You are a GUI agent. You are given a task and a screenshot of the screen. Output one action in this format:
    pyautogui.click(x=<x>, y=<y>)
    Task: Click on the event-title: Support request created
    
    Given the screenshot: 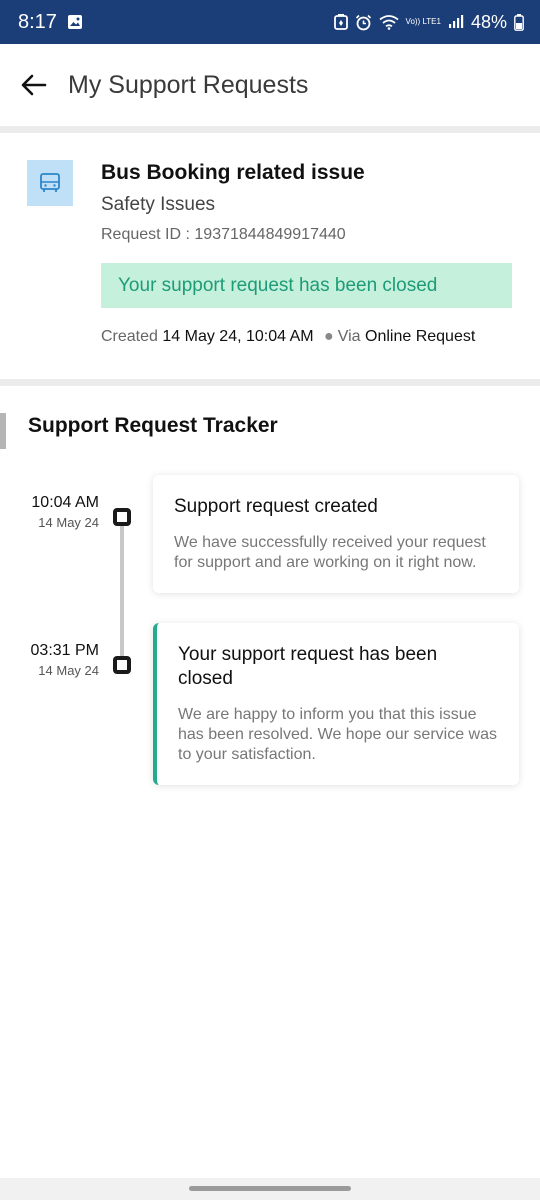 What is the action you would take?
    pyautogui.click(x=276, y=506)
    